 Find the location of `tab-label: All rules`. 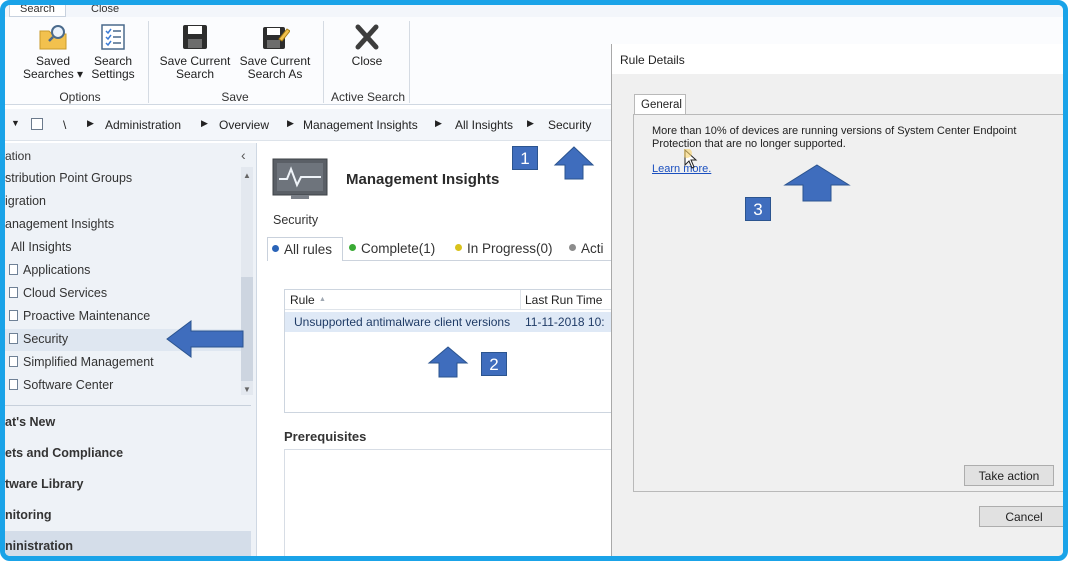

tab-label: All rules is located at coordinates (308, 249).